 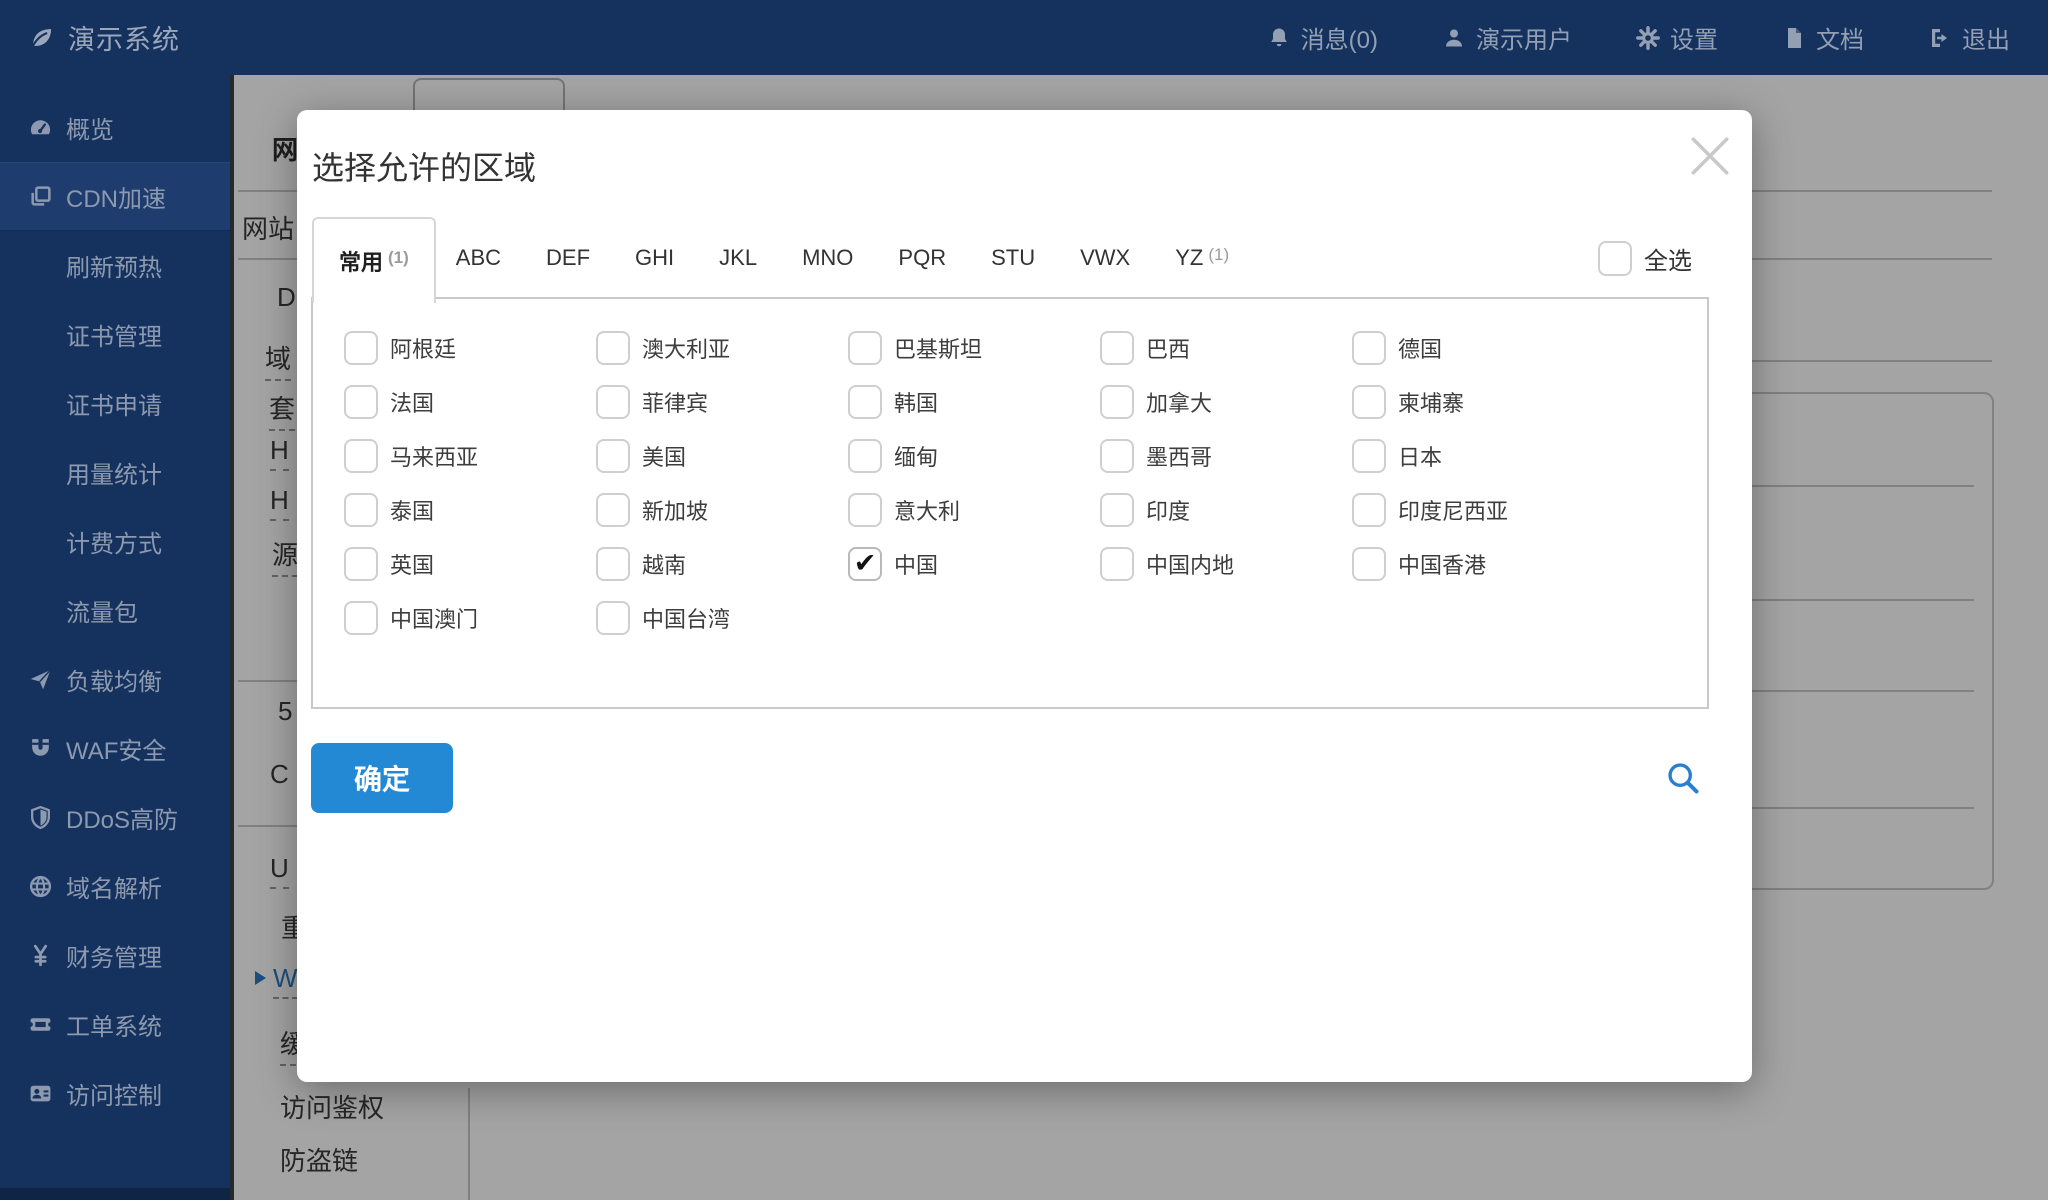 What do you see at coordinates (722, 618) in the screenshot?
I see `region-option: 中国台湾` at bounding box center [722, 618].